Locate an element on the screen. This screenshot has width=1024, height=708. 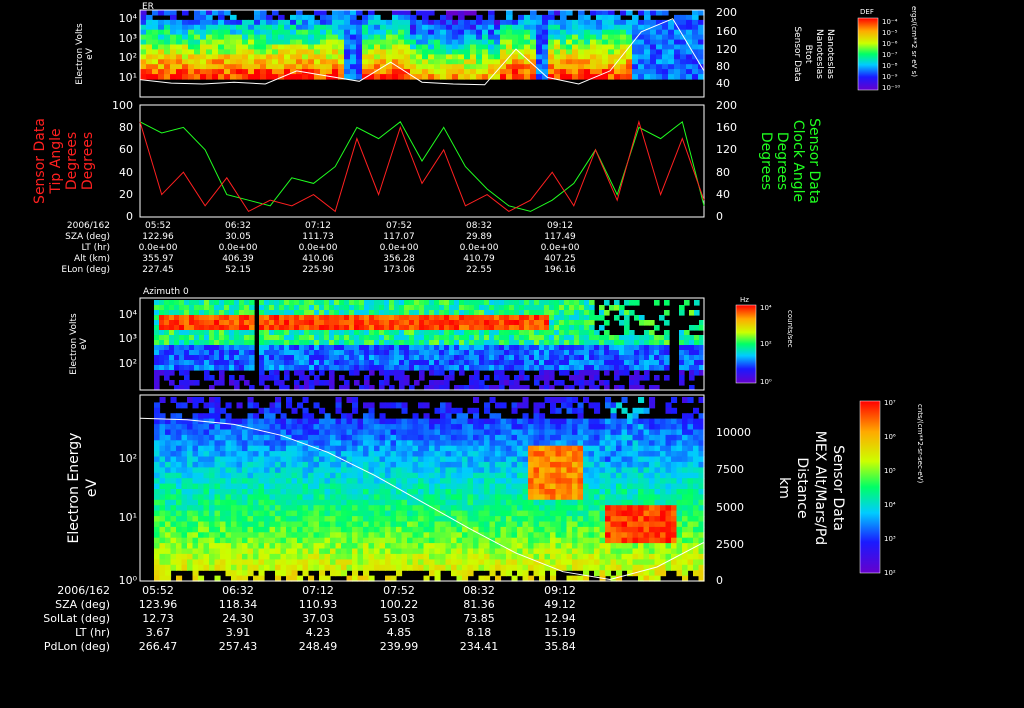
panel3-colorbar-units: counts/sec is located at coordinates (790, 329).